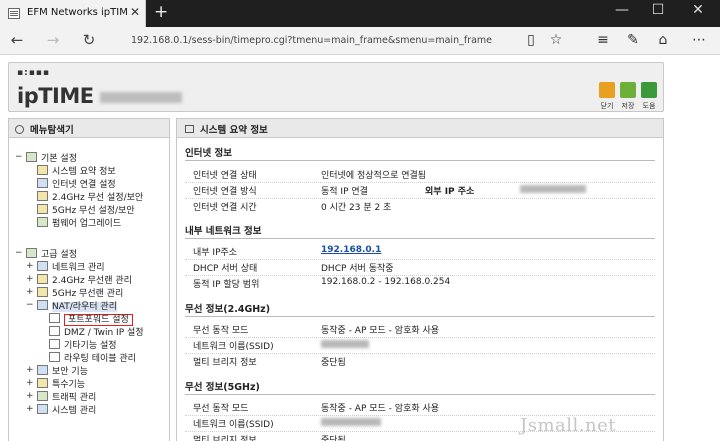 The image size is (720, 441). What do you see at coordinates (90, 196) in the screenshot?
I see `tree-item-wifi24: 2.4GHz 무선 설정/보안` at bounding box center [90, 196].